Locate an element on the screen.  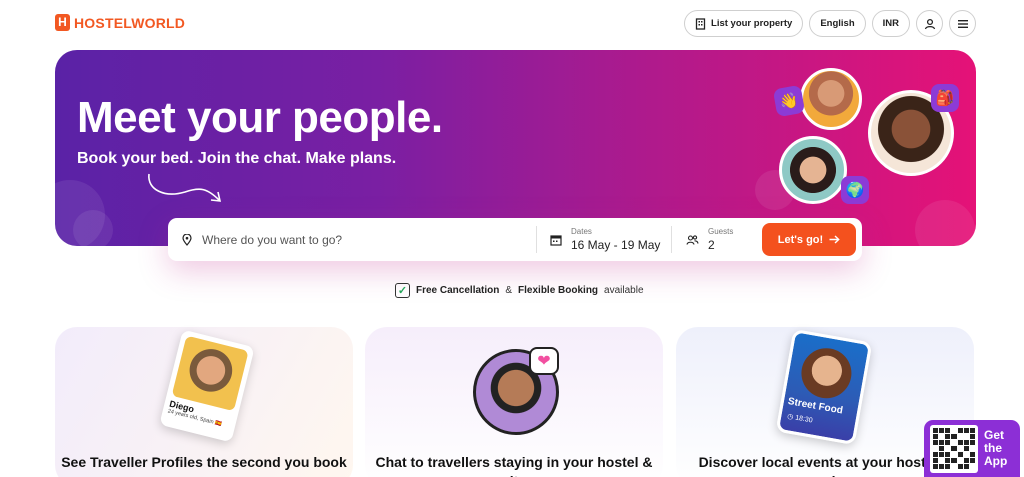
curved-arrow-icon is located at coordinates (185, 187).